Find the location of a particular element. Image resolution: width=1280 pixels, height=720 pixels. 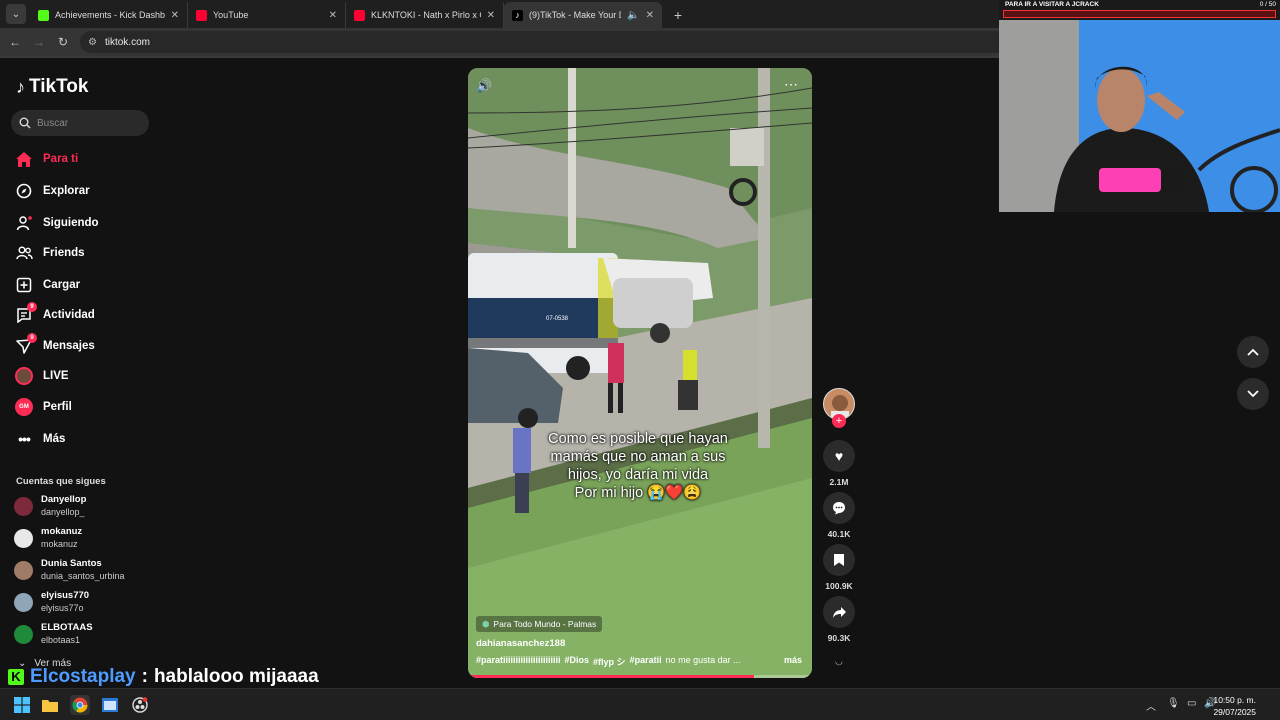

address-bar: ⚙ tiktok.com is located at coordinates (550, 42).